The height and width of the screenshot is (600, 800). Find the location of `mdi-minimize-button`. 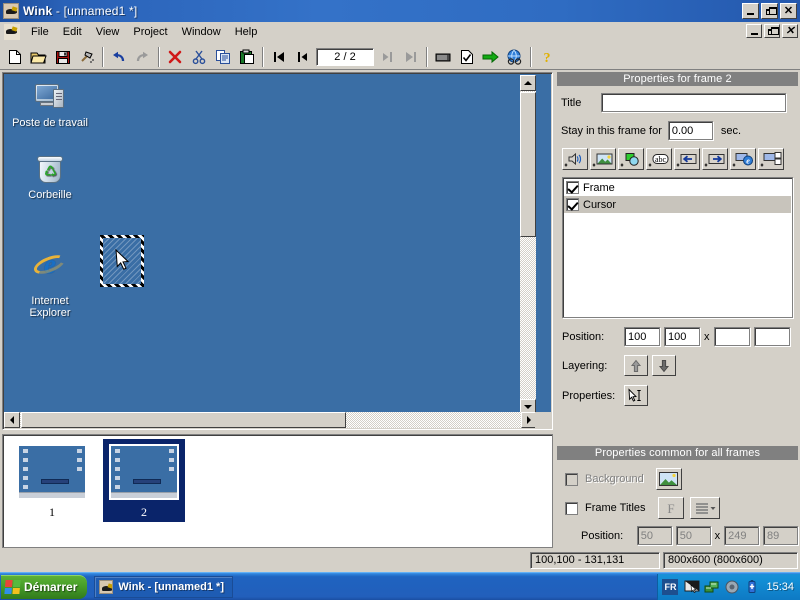

mdi-minimize-button is located at coordinates (754, 31).